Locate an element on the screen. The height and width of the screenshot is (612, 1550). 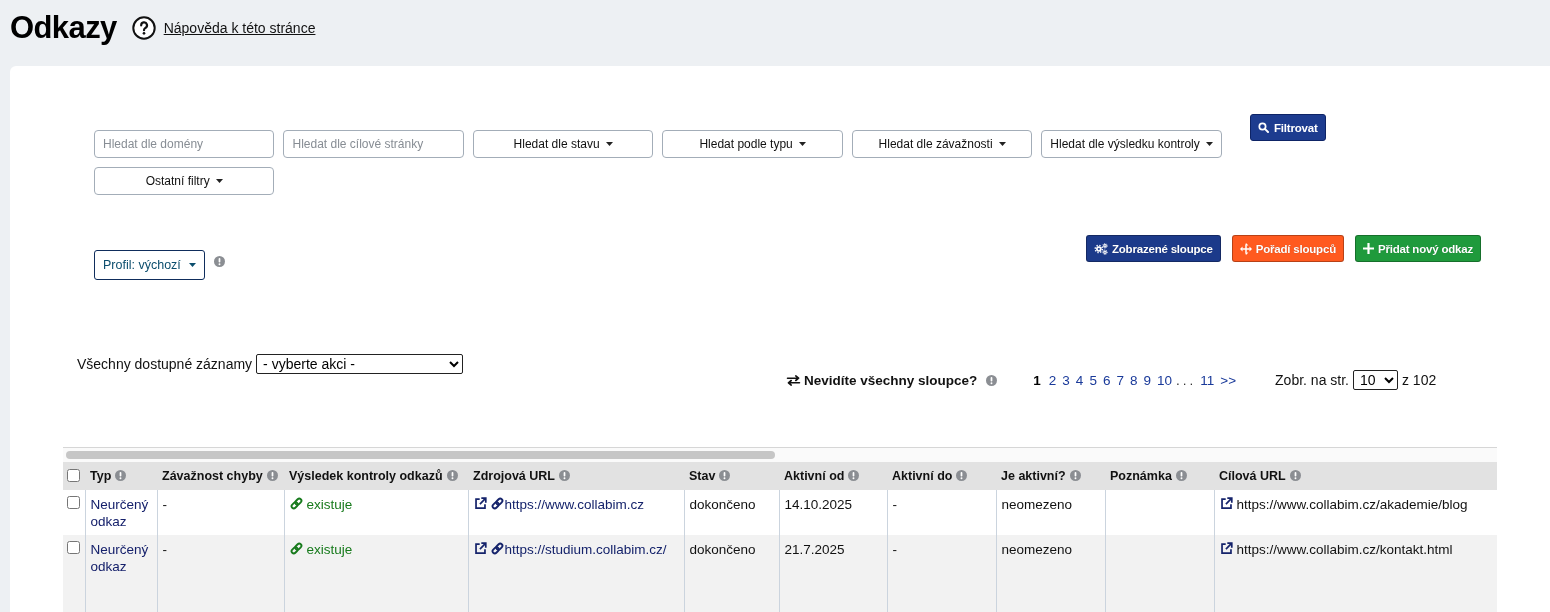
filter-dropdown: Hledat dle výsledku kontroly is located at coordinates (1131, 144).